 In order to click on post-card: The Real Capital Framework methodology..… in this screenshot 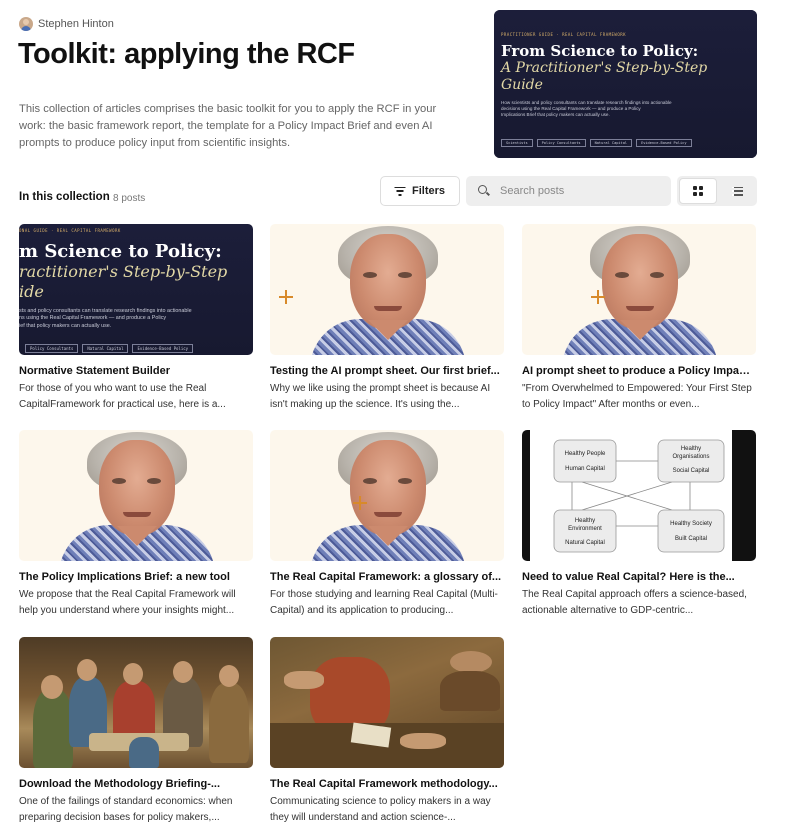, I will do `click(387, 731)`.